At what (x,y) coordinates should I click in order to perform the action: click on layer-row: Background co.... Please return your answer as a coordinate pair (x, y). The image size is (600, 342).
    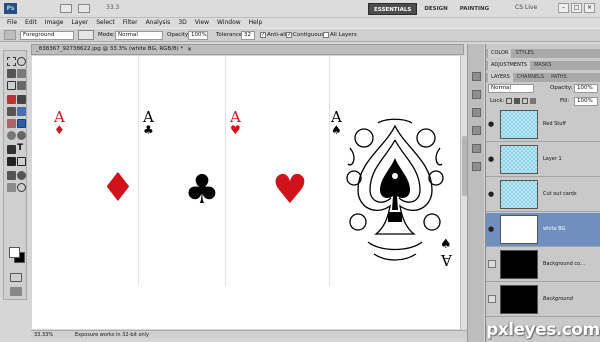
    Looking at the image, I should click on (543, 265).